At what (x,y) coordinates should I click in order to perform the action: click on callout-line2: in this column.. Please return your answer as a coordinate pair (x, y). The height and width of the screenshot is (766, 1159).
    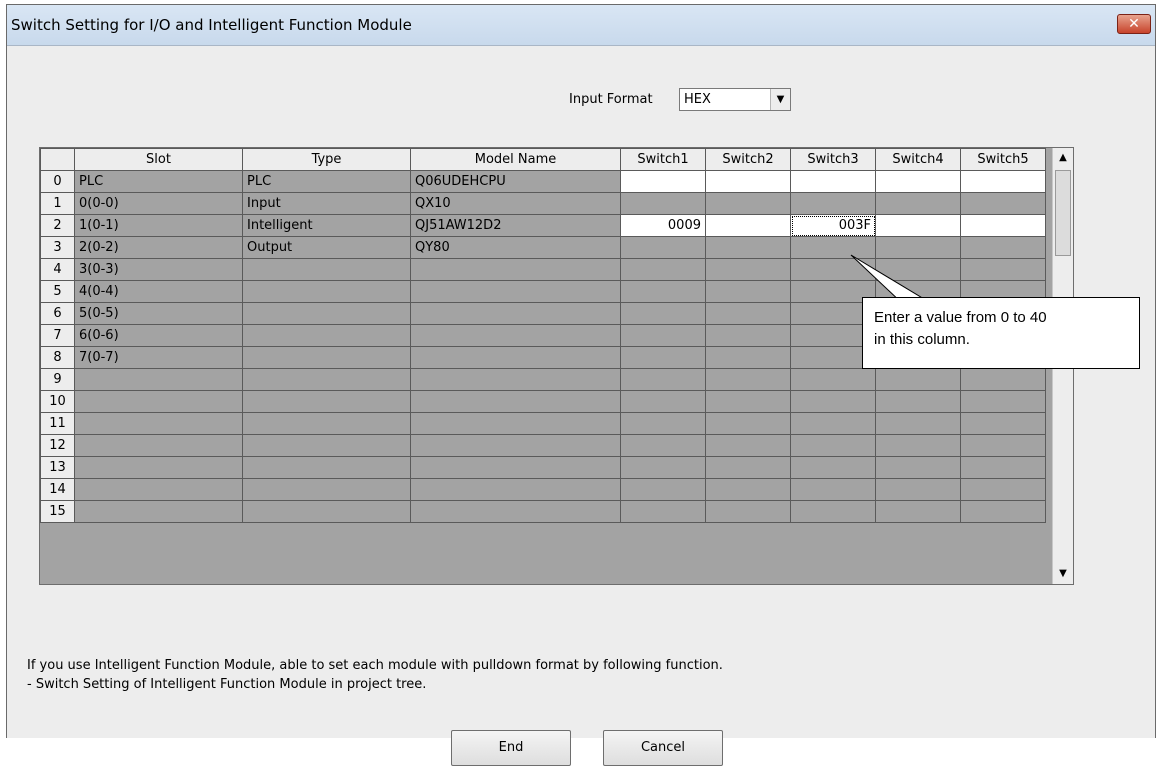
    Looking at the image, I should click on (922, 339).